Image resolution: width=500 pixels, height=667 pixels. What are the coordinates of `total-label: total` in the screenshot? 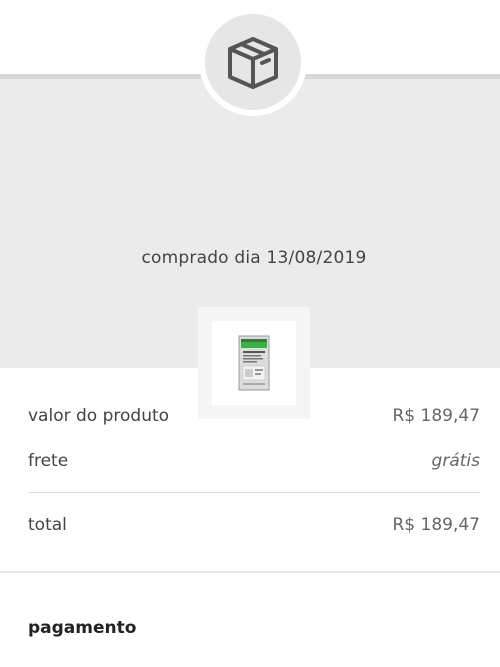 It's located at (47, 525).